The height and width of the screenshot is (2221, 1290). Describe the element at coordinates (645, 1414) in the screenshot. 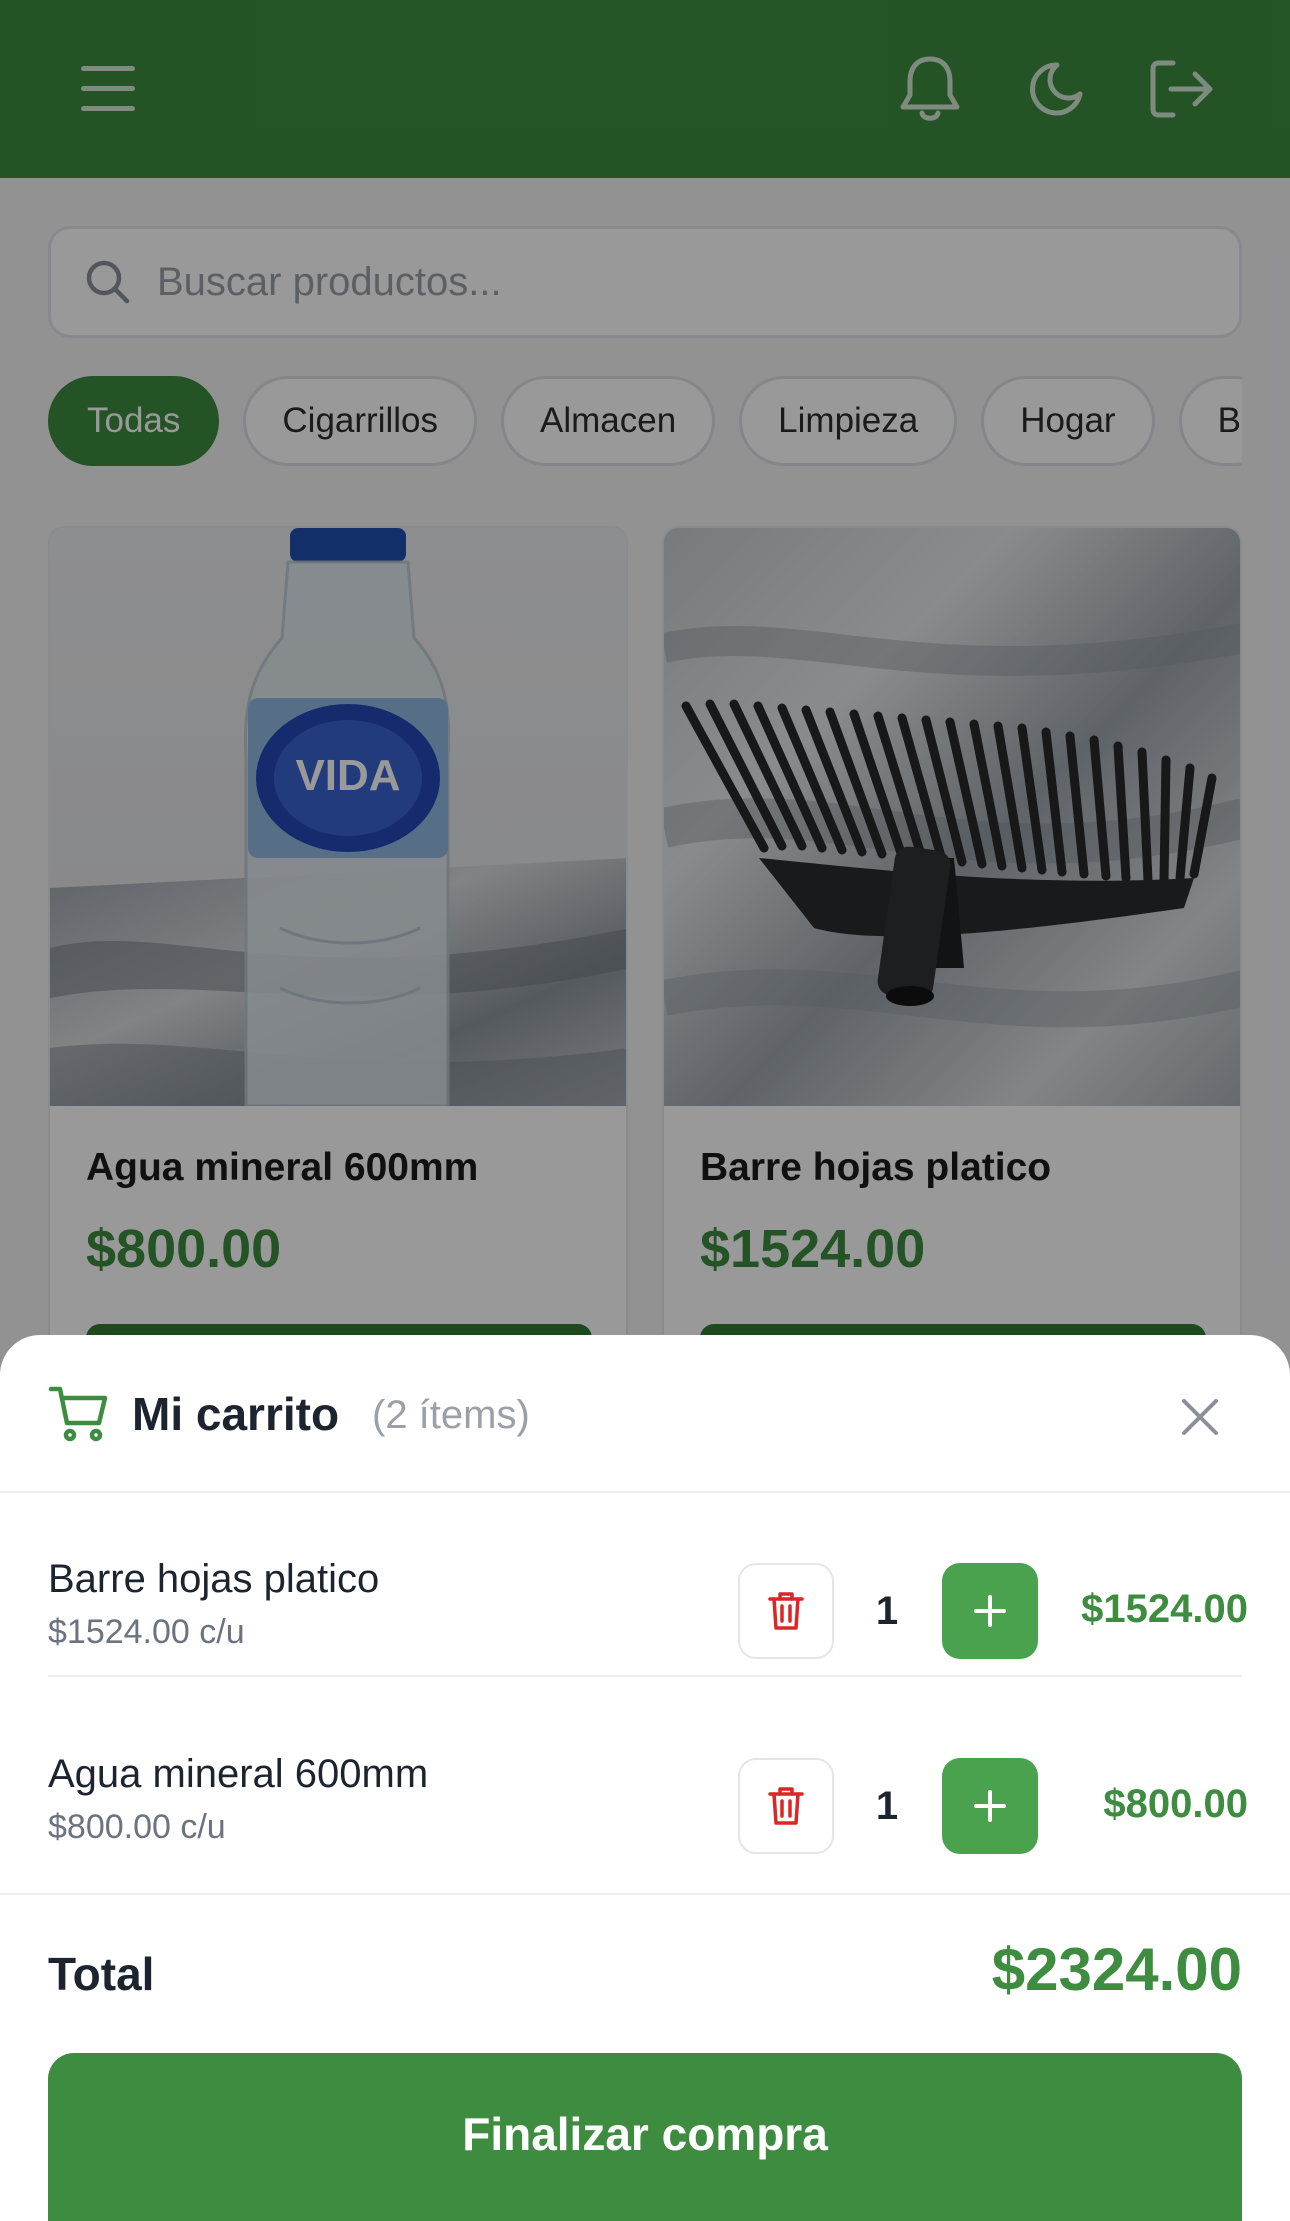

I see `cart-header: Mi carrito (2 ítems)` at that location.